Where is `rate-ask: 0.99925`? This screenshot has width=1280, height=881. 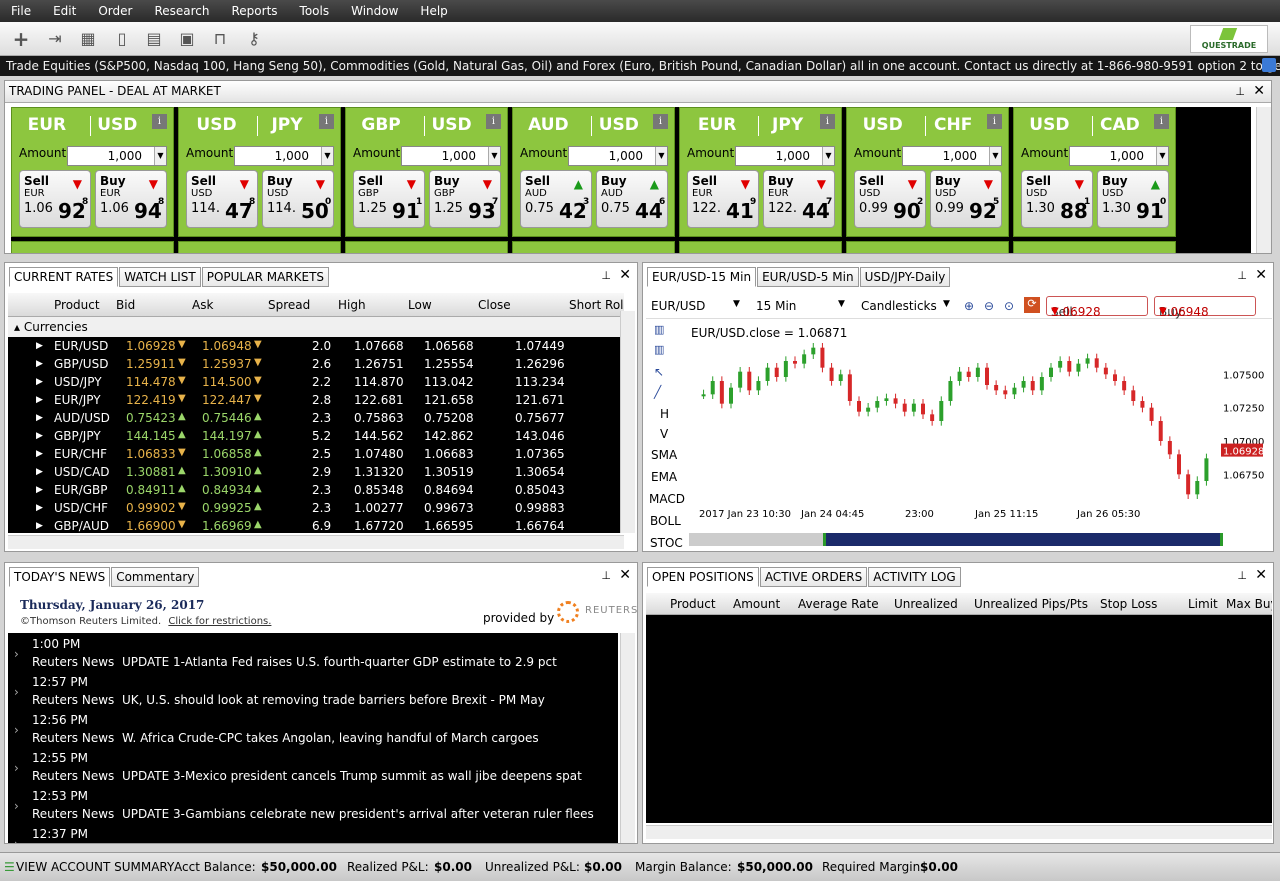 rate-ask: 0.99925 is located at coordinates (227, 508).